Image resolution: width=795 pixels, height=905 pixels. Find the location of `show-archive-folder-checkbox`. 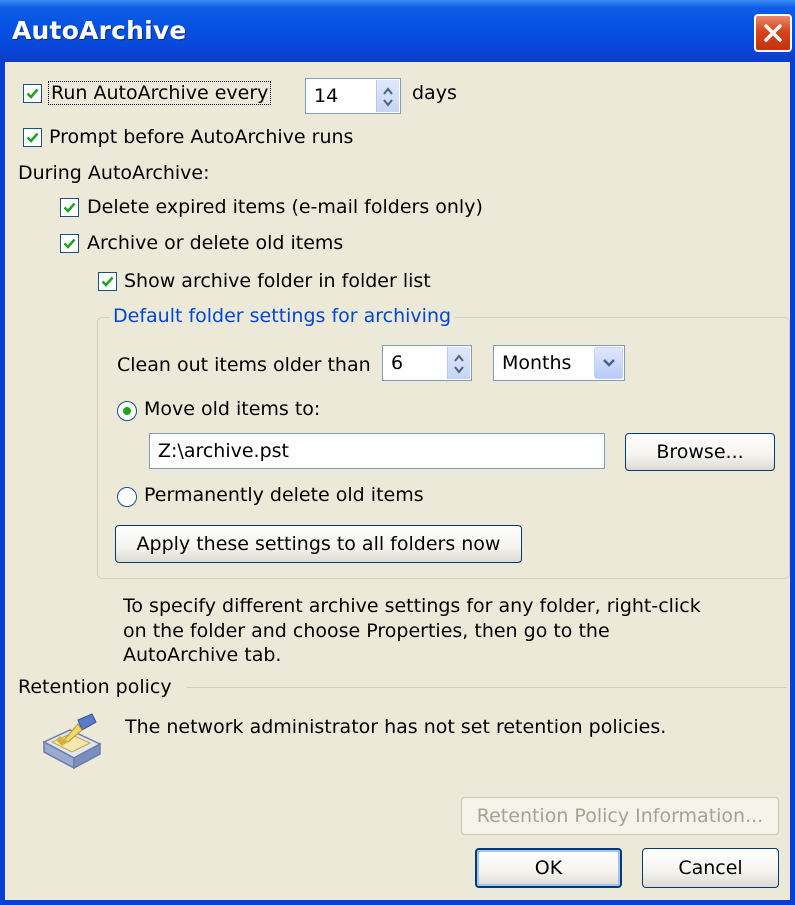

show-archive-folder-checkbox is located at coordinates (107, 281).